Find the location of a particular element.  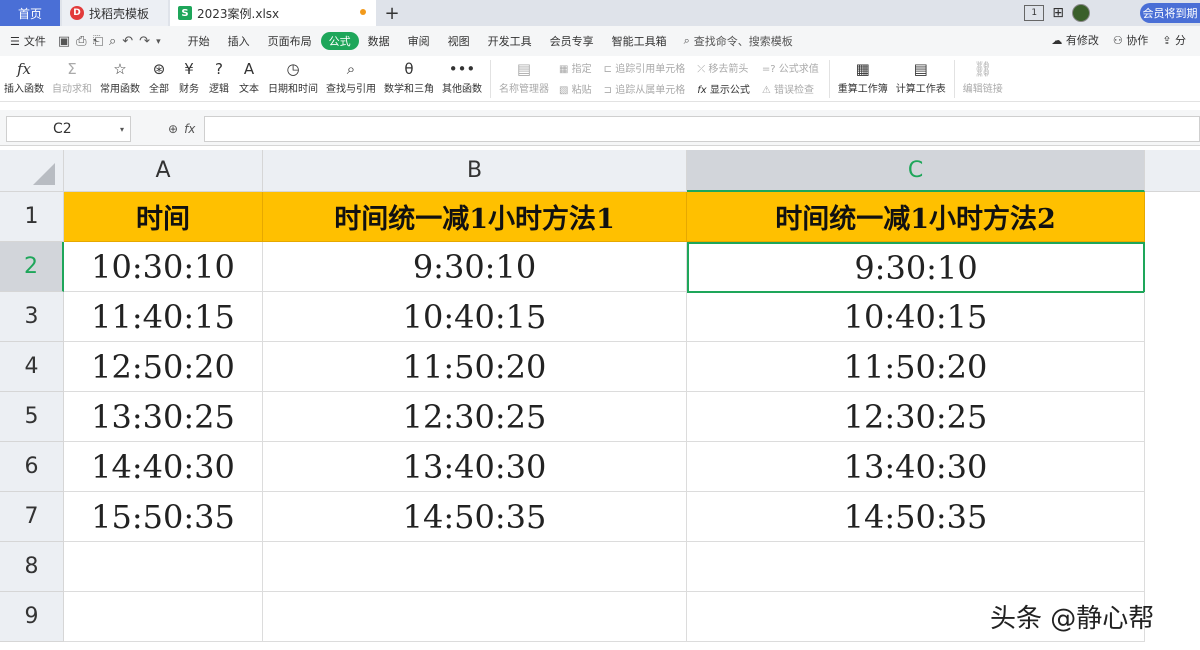

formula-eval-button: =? 公式求值 is located at coordinates (790, 67).